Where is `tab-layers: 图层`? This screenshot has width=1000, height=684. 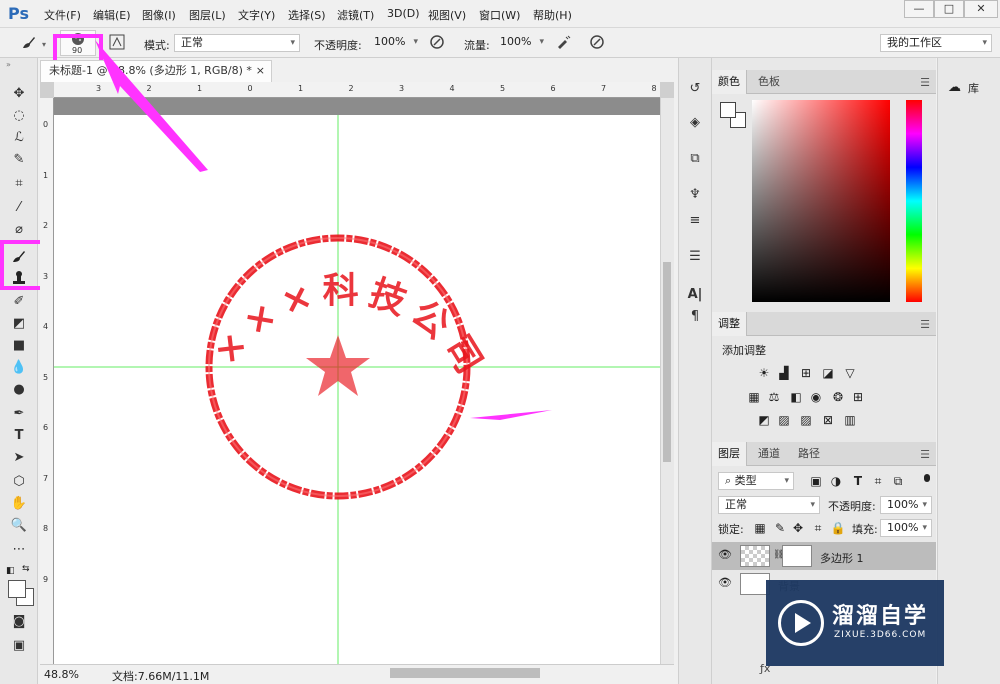
tab-layers: 图层 is located at coordinates (729, 454).